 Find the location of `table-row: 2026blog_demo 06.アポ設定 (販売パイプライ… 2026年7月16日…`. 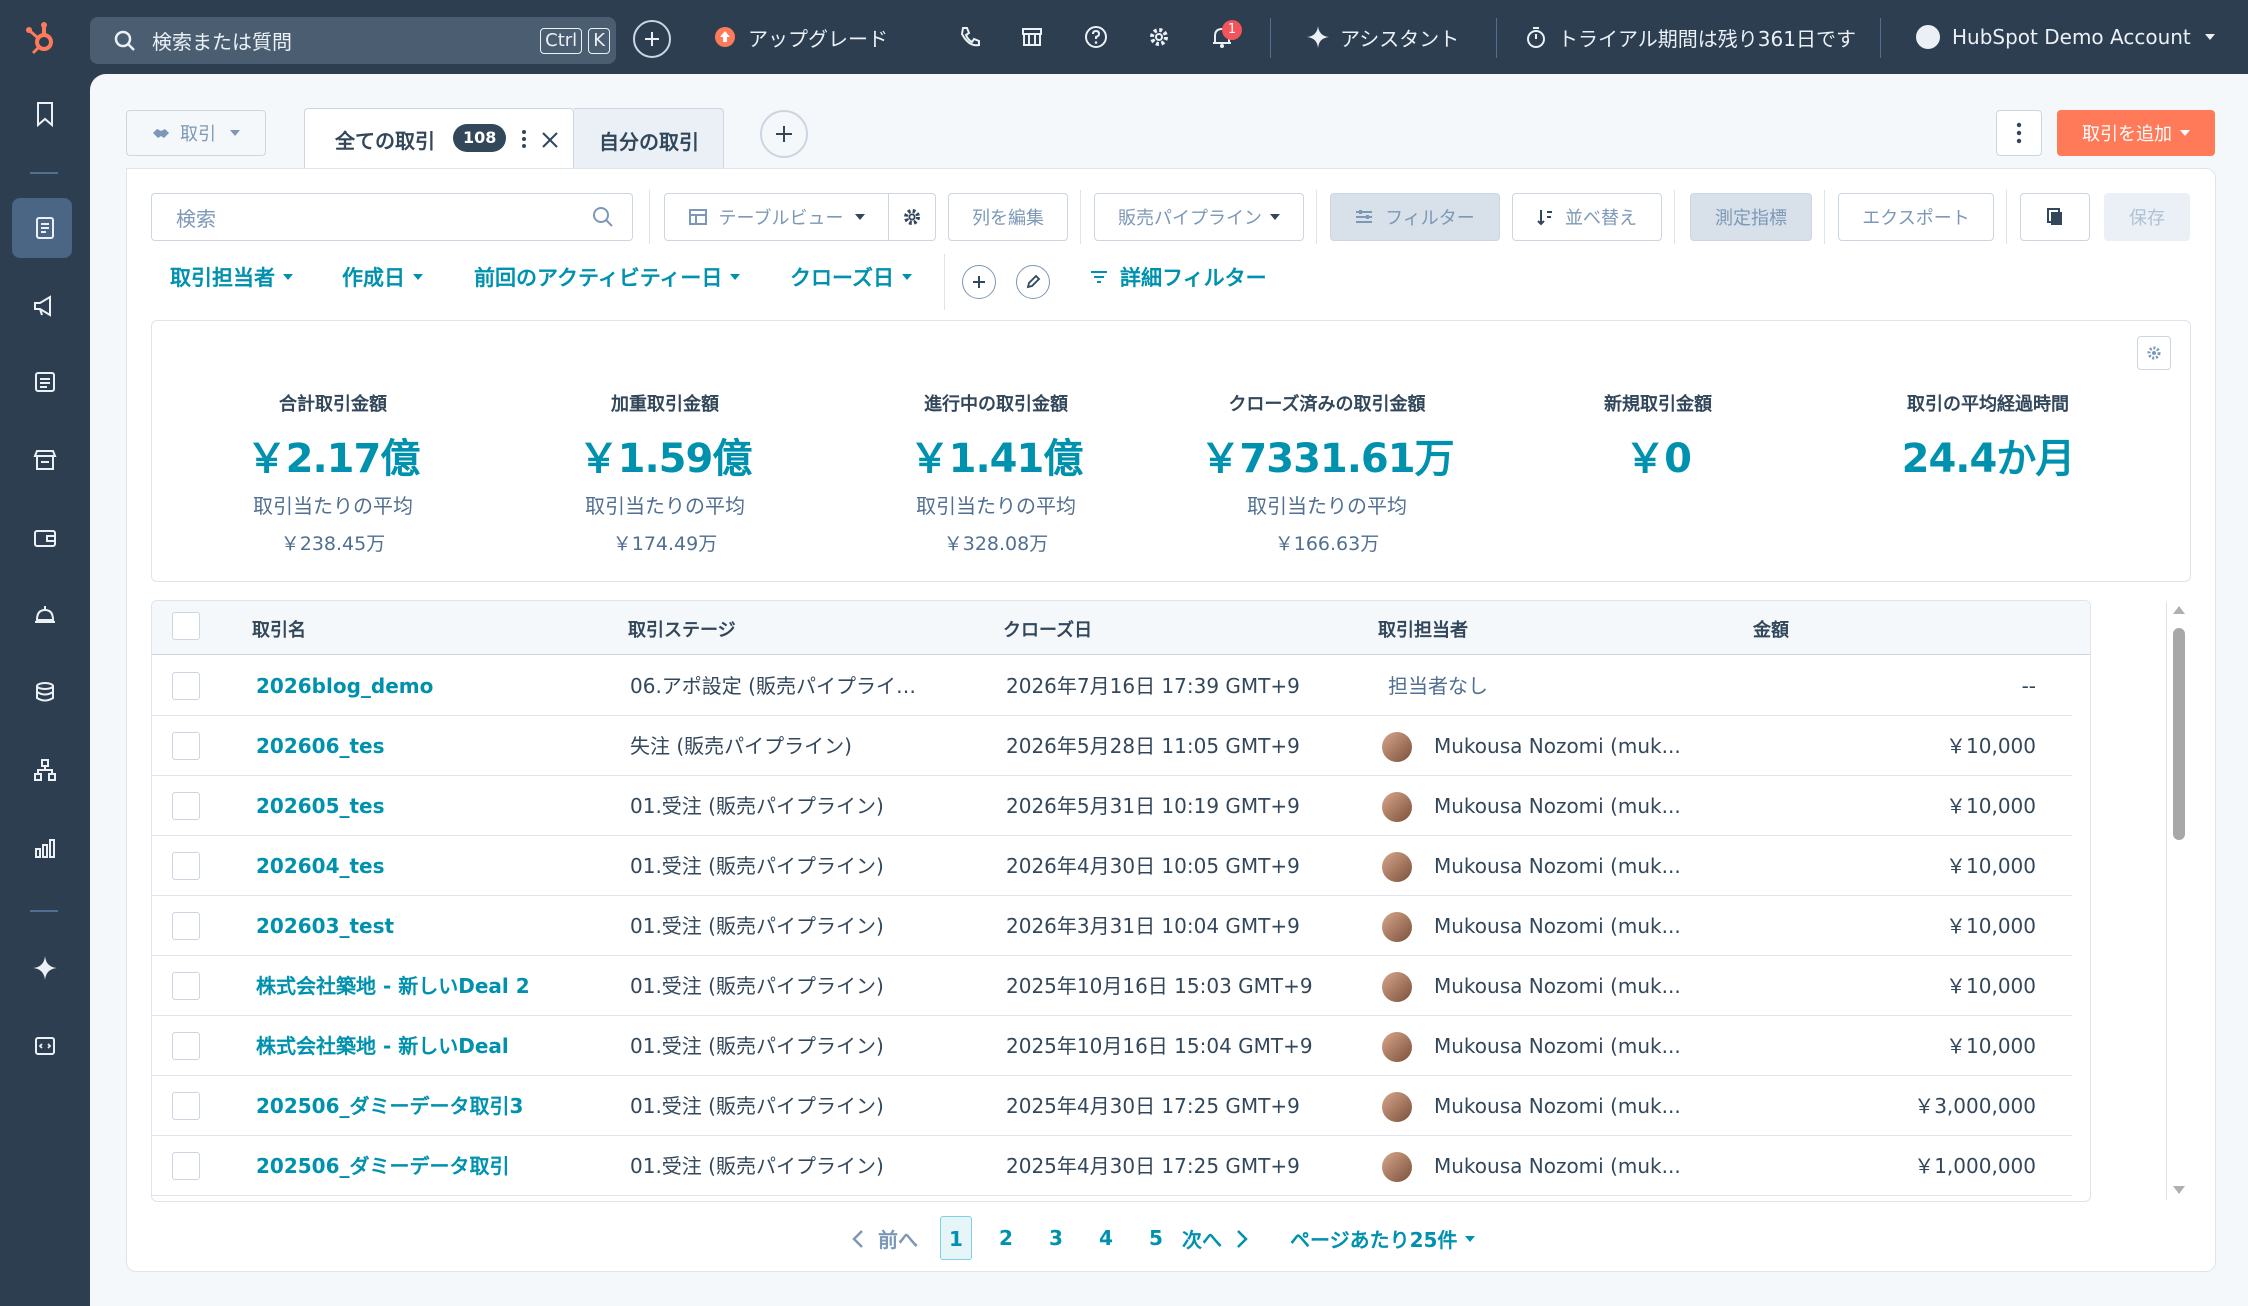

table-row: 2026blog_demo 06.アポ設定 (販売パイプライ… 2026年7月16日… is located at coordinates (1112, 686).